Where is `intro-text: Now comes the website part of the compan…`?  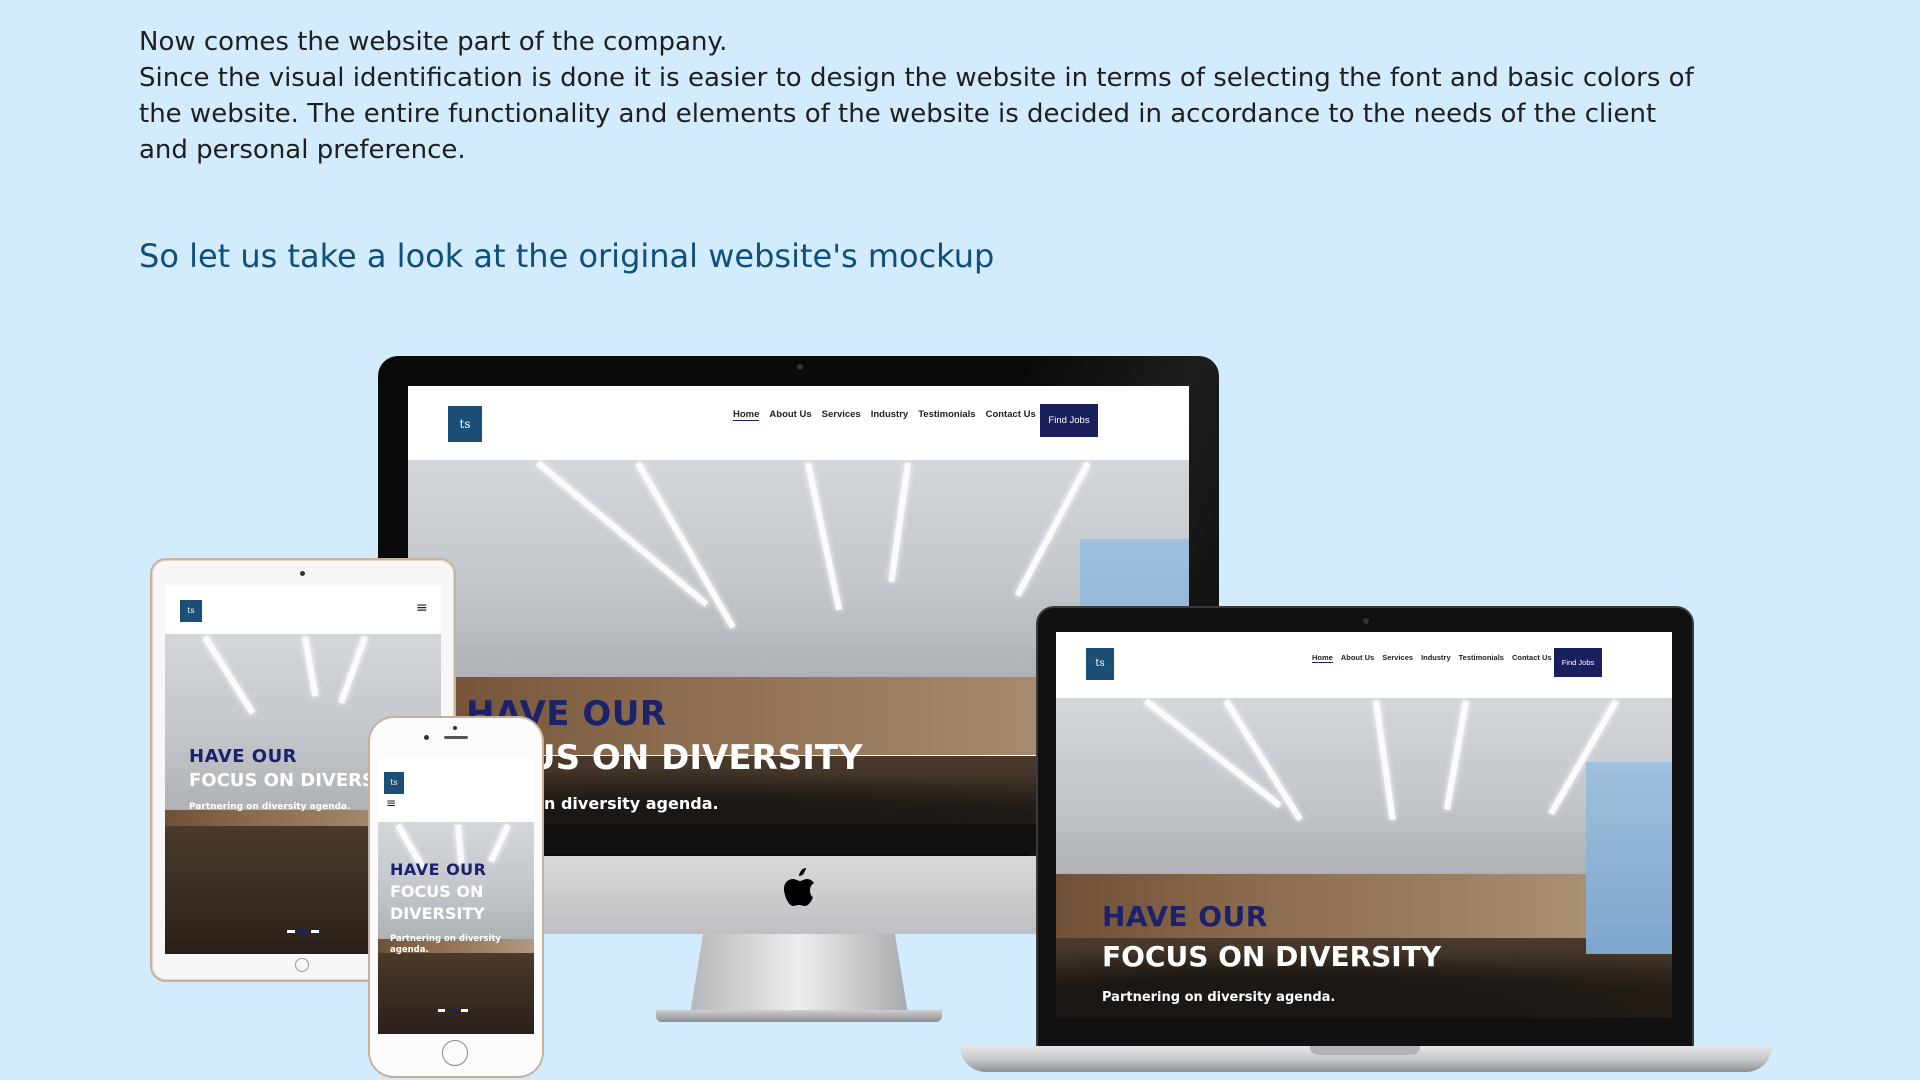
intro-text: Now comes the website part of the compan… is located at coordinates (919, 96).